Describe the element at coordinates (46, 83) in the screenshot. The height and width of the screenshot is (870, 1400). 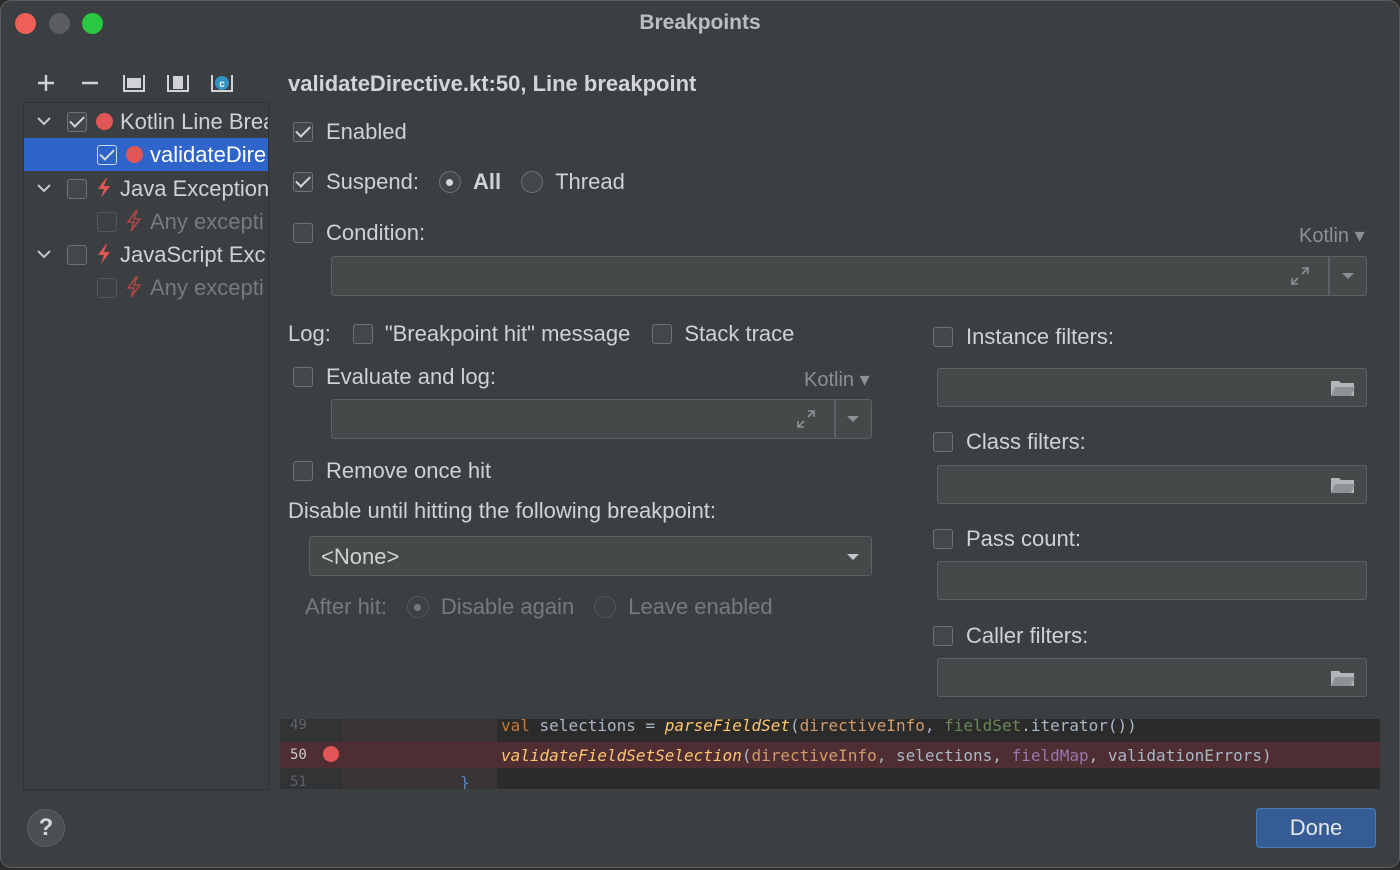
I see `add-icon` at that location.